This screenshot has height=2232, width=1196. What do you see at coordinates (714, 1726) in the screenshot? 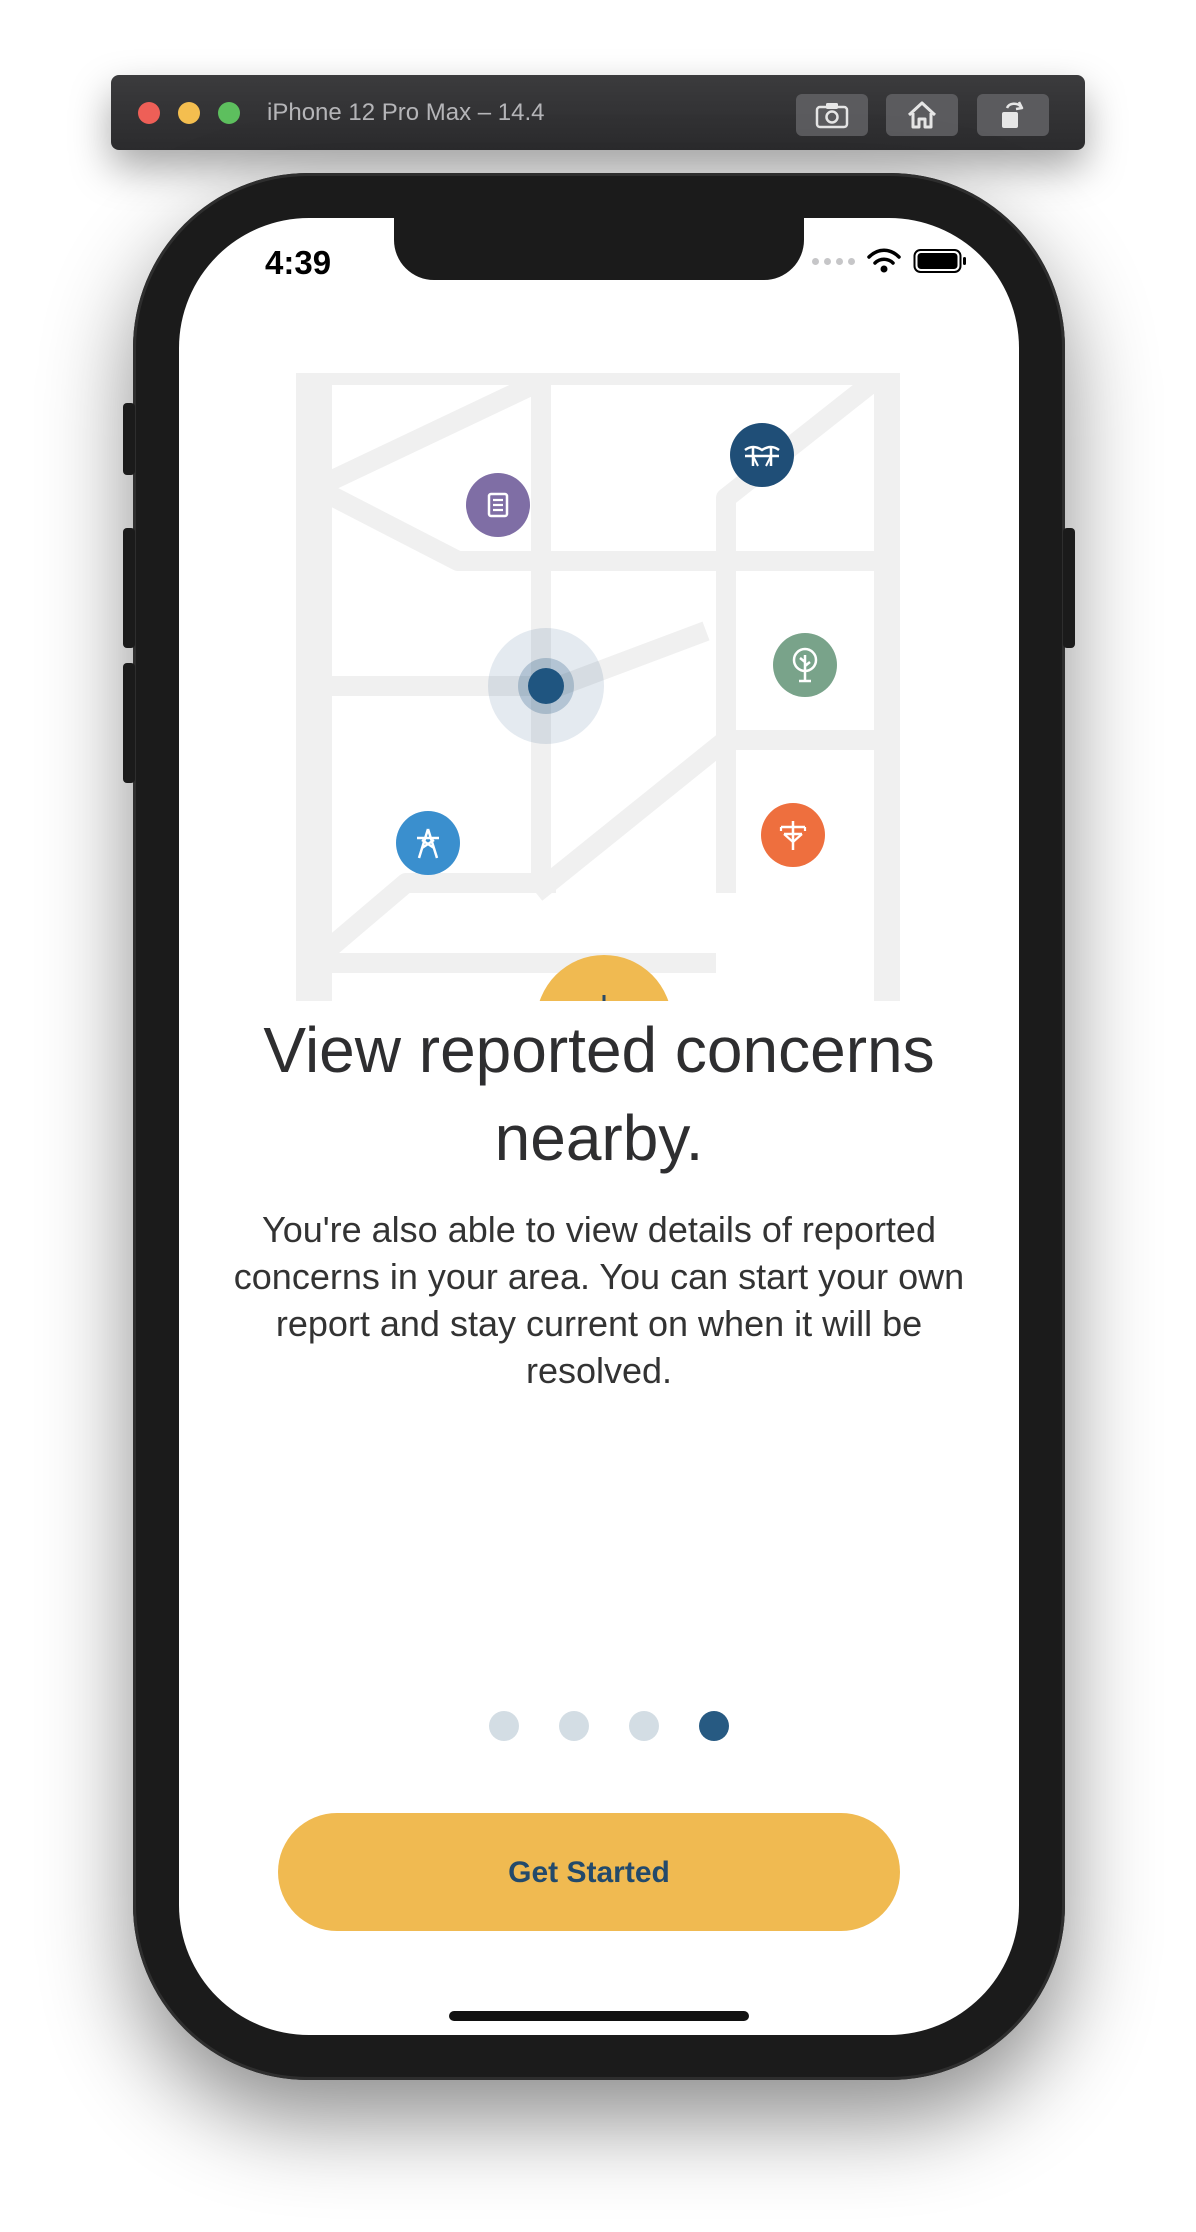
I see `page-dot-4-current` at bounding box center [714, 1726].